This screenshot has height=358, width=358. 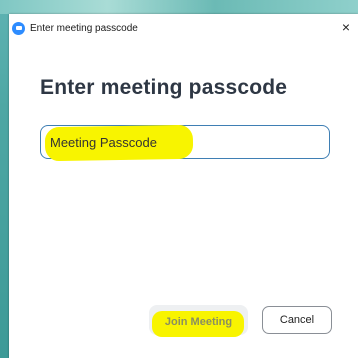 What do you see at coordinates (297, 320) in the screenshot?
I see `cancel-button: Cancel` at bounding box center [297, 320].